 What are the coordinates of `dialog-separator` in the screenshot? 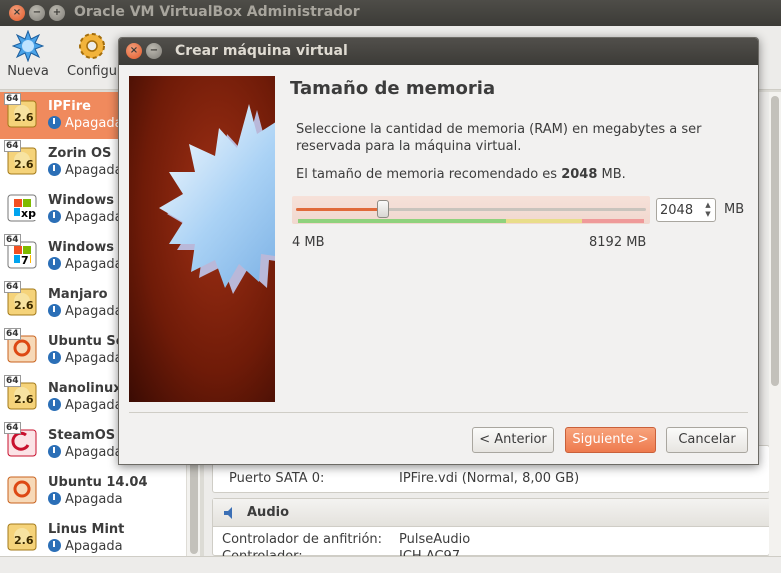 It's located at (438, 412).